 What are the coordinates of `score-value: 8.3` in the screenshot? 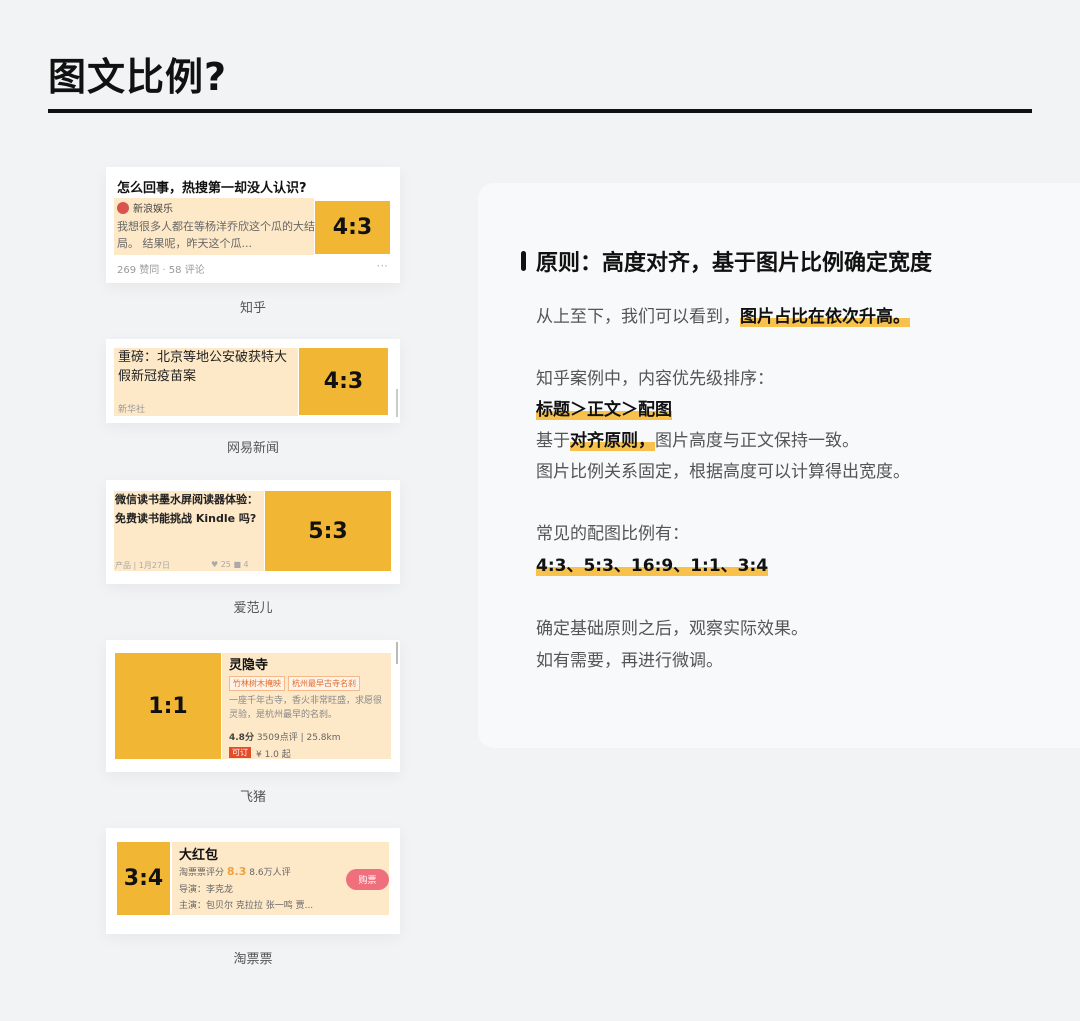 It's located at (236, 871).